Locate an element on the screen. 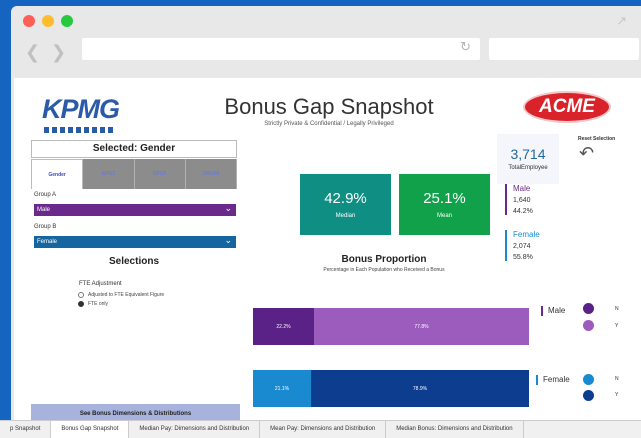 Image resolution: width=641 pixels, height=438 pixels. fte-option-adjusted-label: Adjusted to FTE Equivalent Figure is located at coordinates (126, 295).